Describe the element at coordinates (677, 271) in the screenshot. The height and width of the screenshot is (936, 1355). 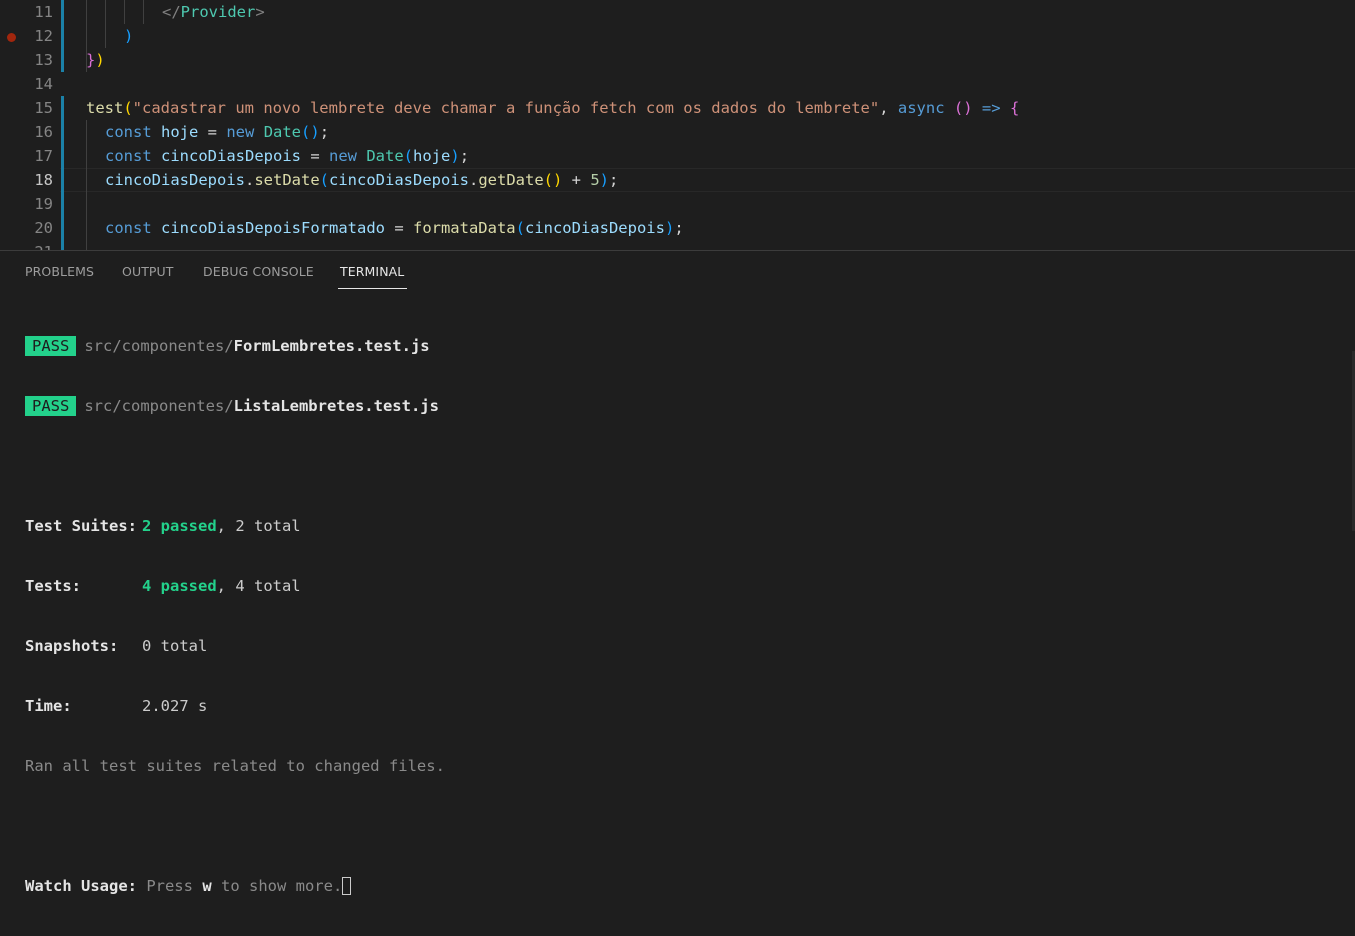
I see `panel-tabs: PROBLEMS OUTPUT DEBUG CONSOLE TERMINAL` at that location.